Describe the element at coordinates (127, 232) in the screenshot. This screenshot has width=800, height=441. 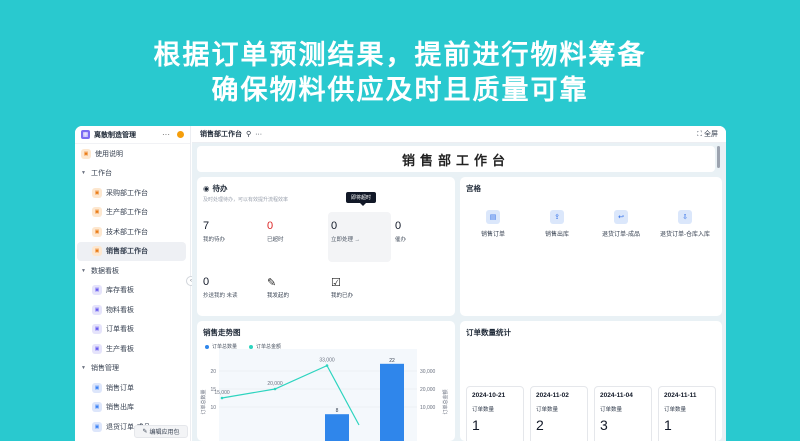
I see `sidebar-item-label: 技术部工作台` at that location.